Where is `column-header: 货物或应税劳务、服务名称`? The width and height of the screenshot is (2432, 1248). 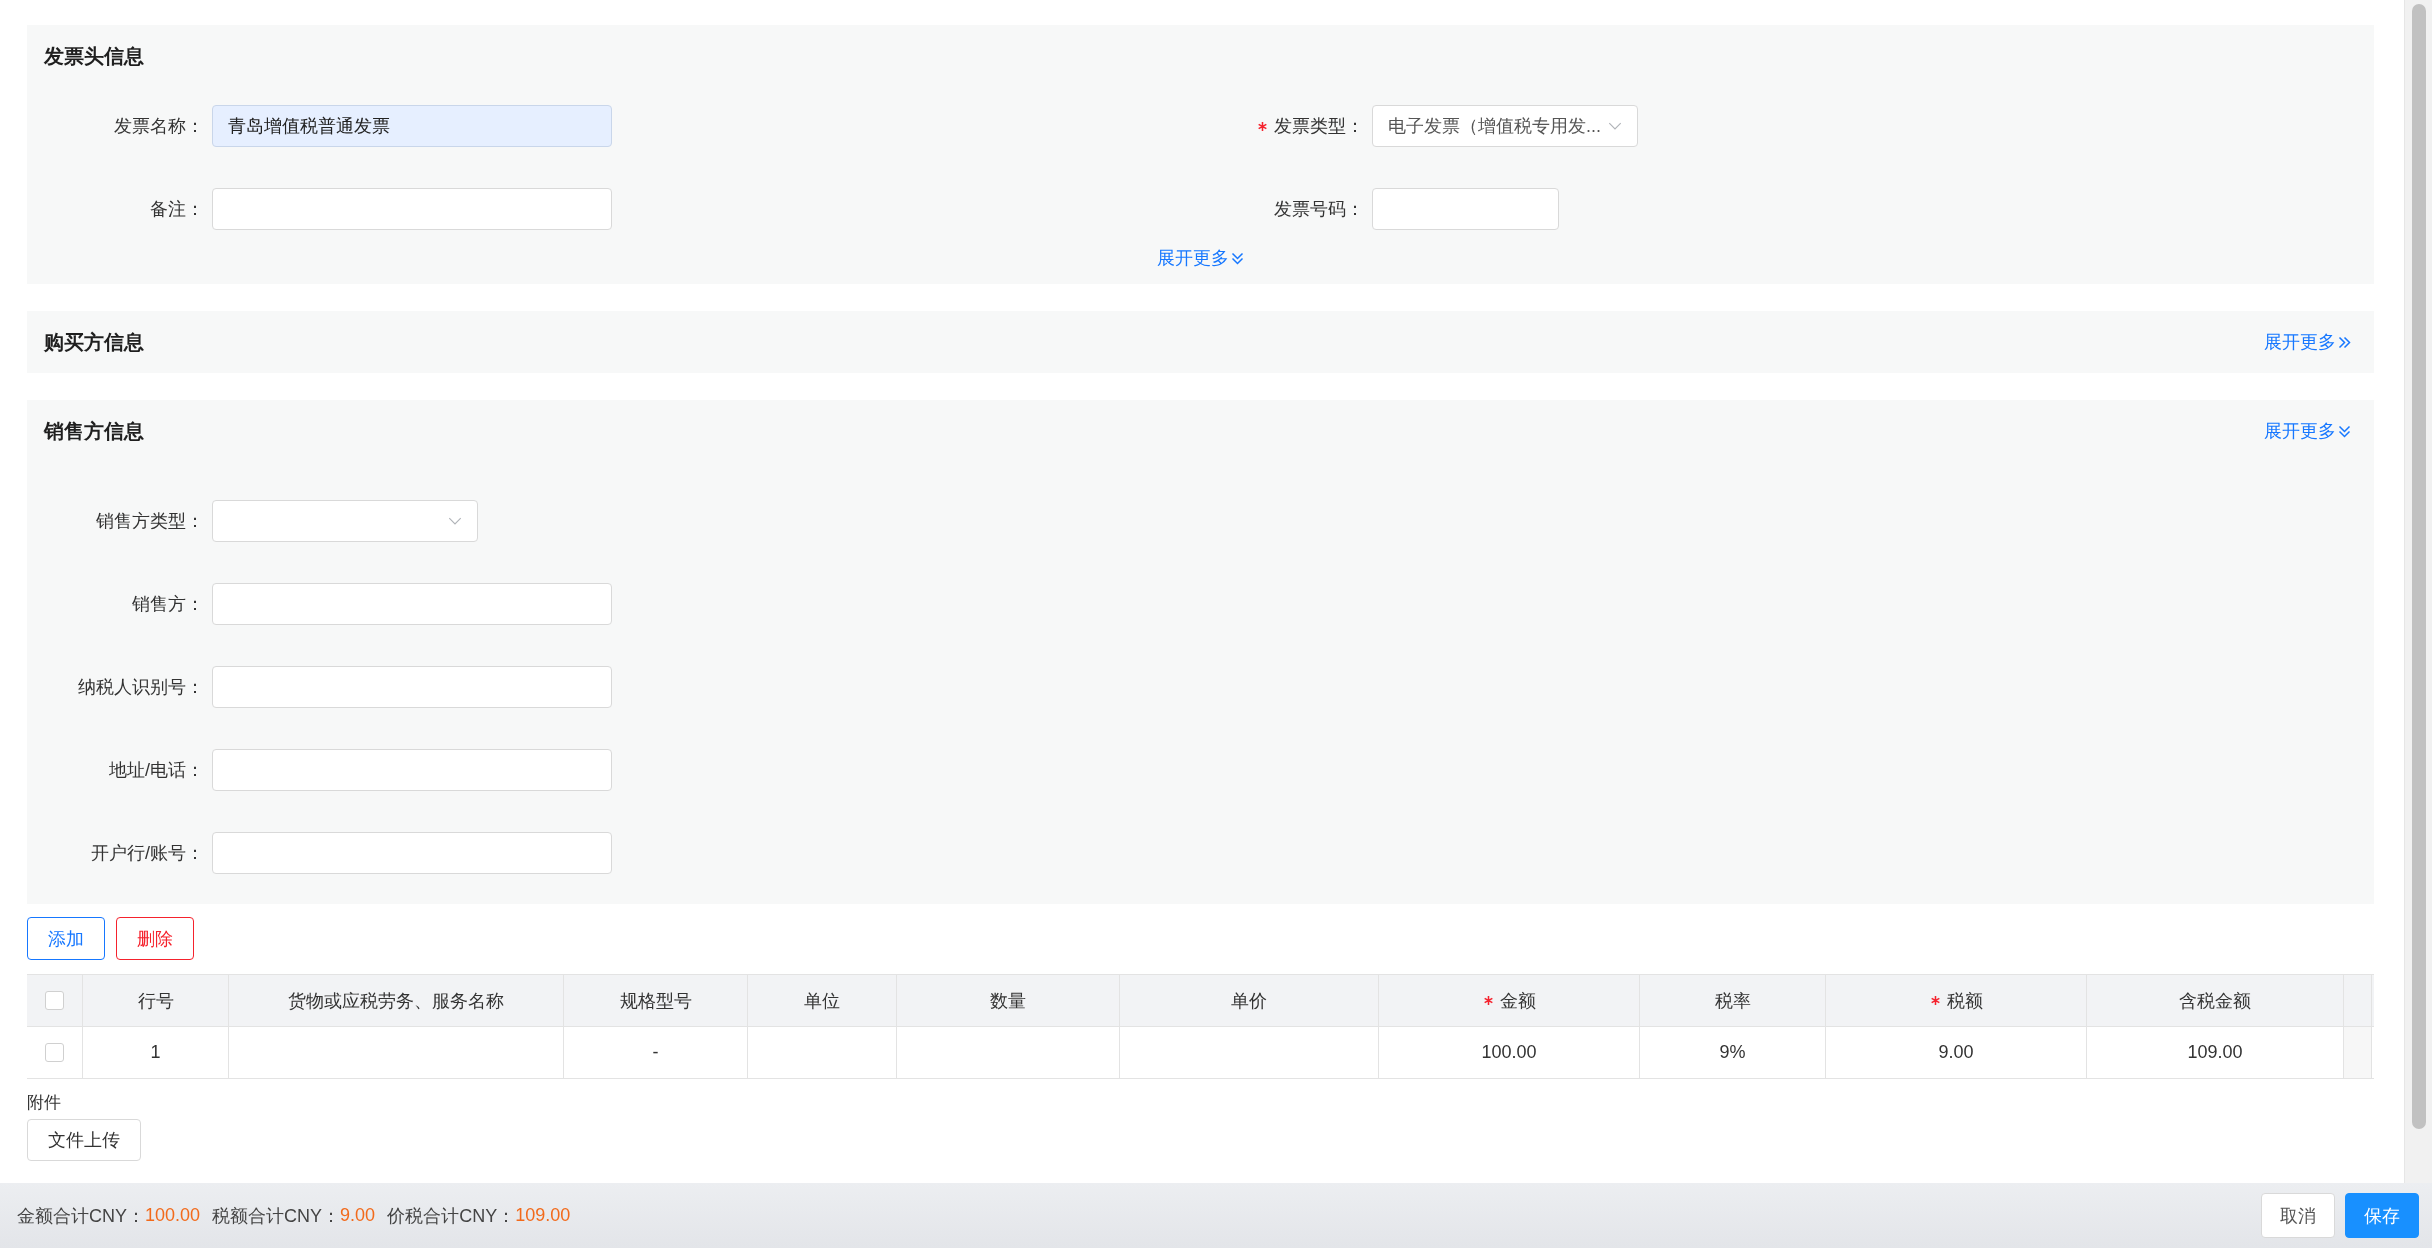 column-header: 货物或应税劳务、服务名称 is located at coordinates (396, 1001).